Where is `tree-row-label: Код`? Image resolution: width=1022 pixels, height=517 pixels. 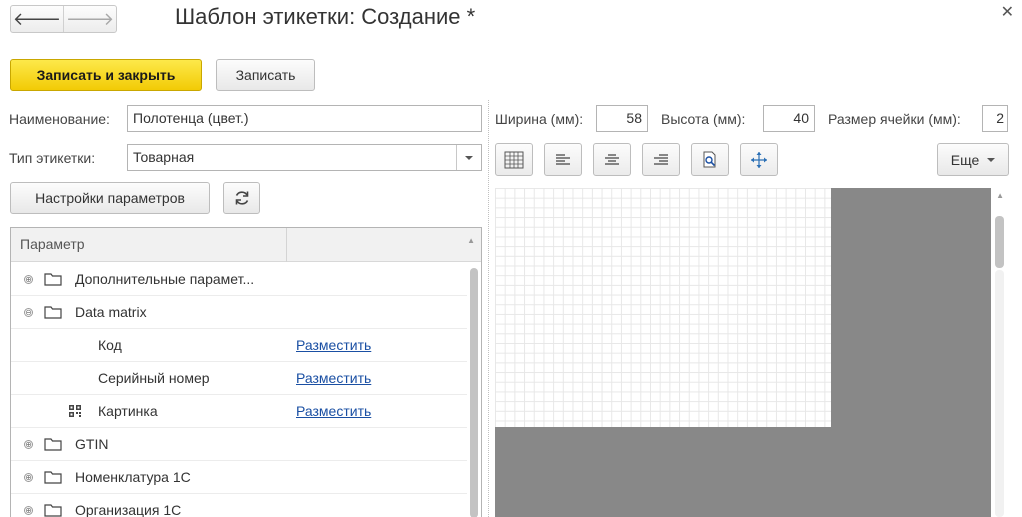
tree-row-label: Код is located at coordinates (110, 345).